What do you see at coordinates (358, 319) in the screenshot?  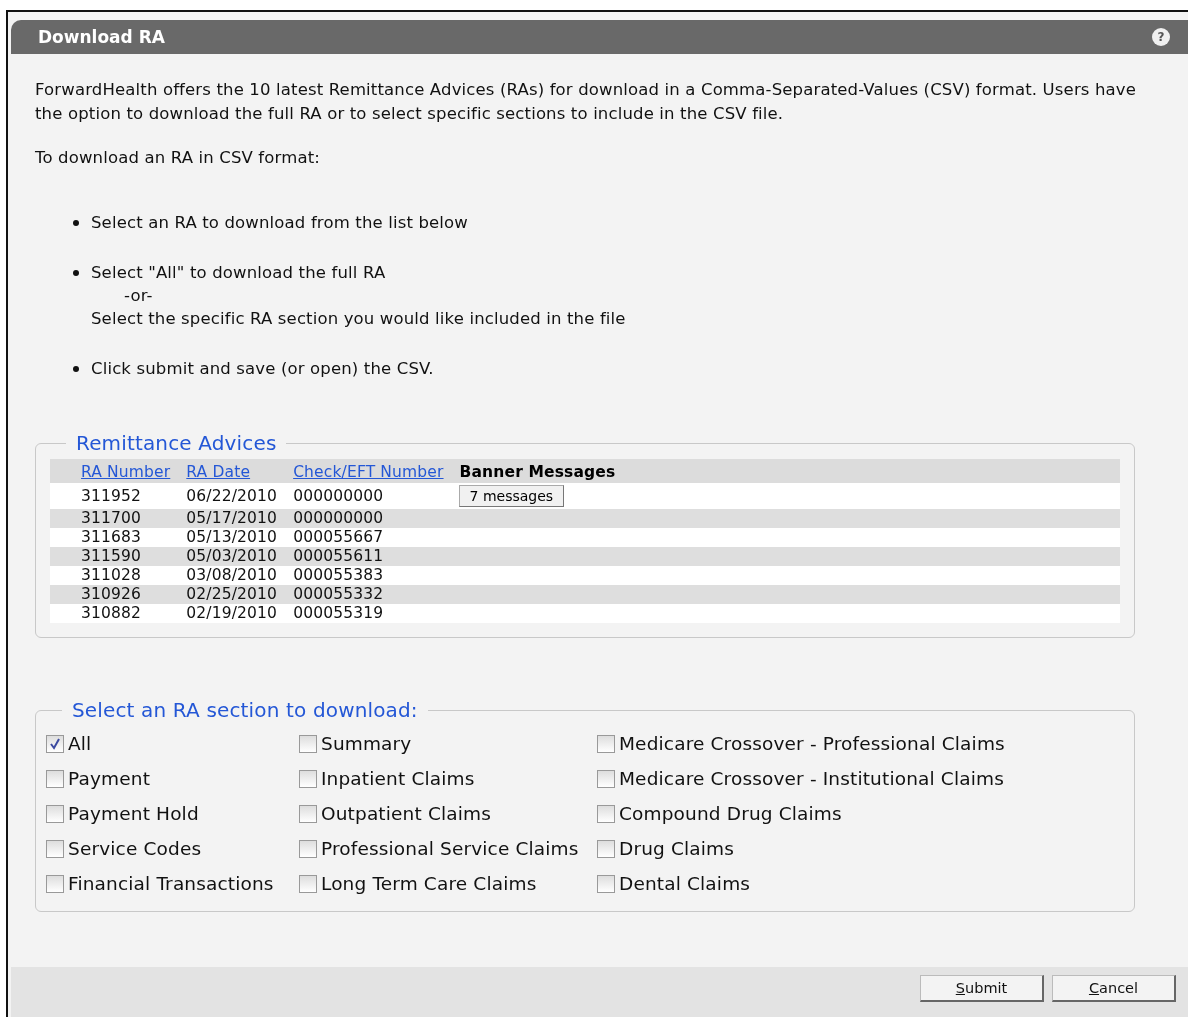 I see `instruction-text: Select the specific RA section you would like included in the file` at bounding box center [358, 319].